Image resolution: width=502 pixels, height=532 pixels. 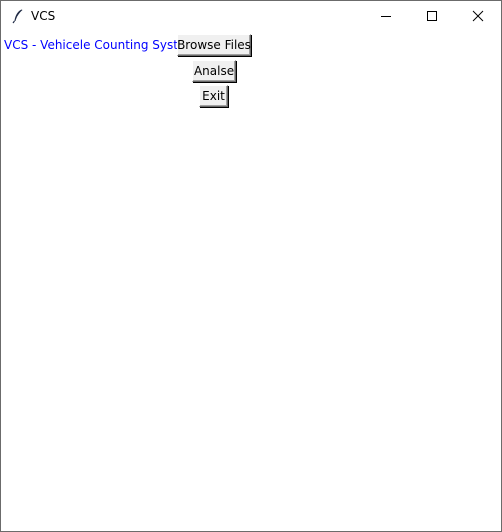 What do you see at coordinates (101, 45) in the screenshot?
I see `app-title-label: VCS - Vehicele Counting System` at bounding box center [101, 45].